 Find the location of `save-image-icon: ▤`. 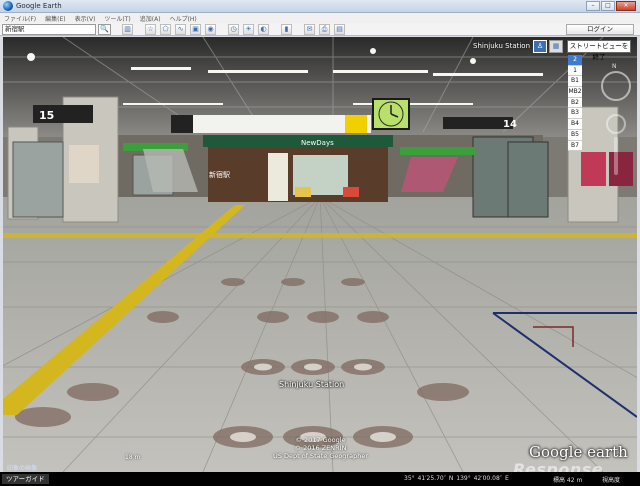

save-image-icon: ▤ is located at coordinates (339, 29).